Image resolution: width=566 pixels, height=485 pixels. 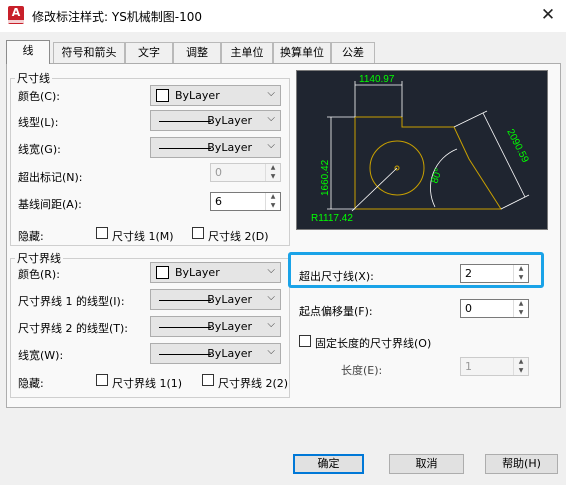 I want to click on ext-lines-legend: 尺寸界线, so click(x=39, y=258).